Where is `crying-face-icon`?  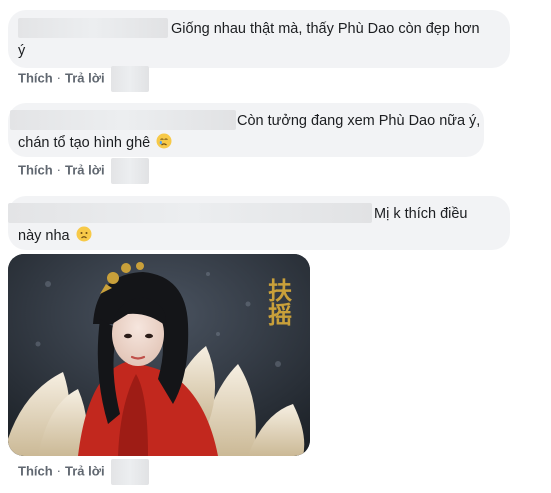
crying-face-icon is located at coordinates (164, 141).